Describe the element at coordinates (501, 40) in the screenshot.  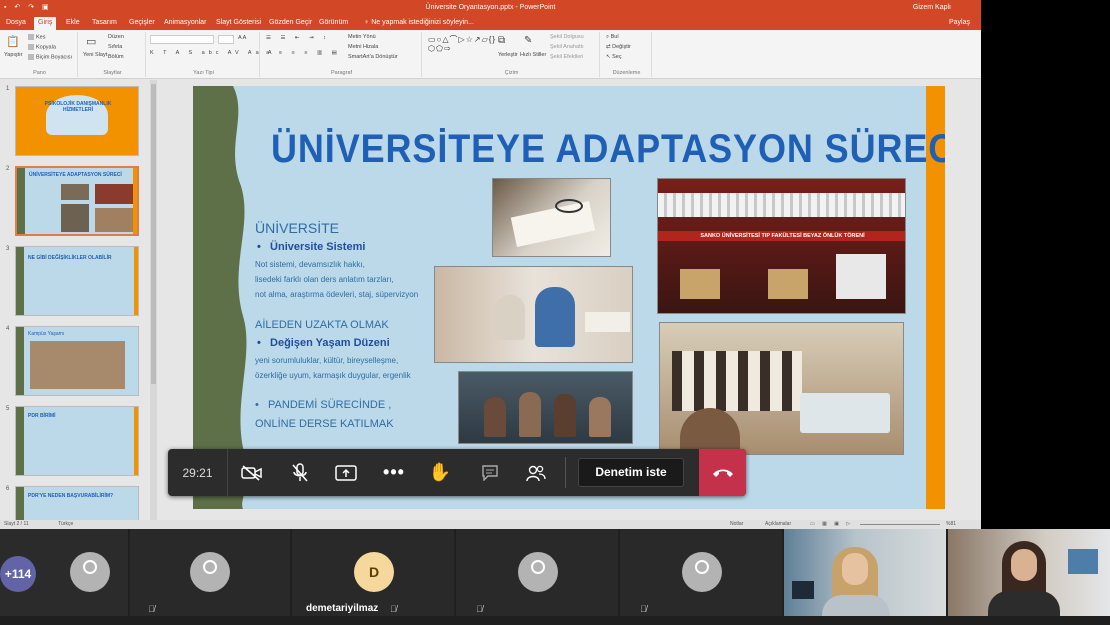
I see `arrange-icon: ⧉` at that location.